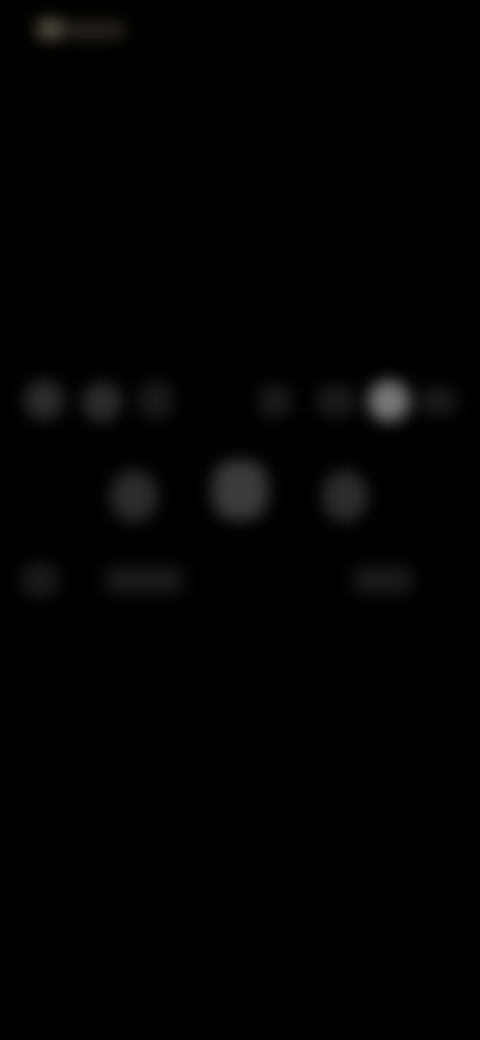  Describe the element at coordinates (94, 30) in the screenshot. I see `status-text-blurred` at that location.